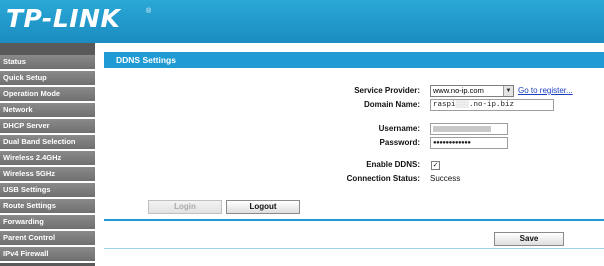 The height and width of the screenshot is (266, 604). Describe the element at coordinates (354, 248) in the screenshot. I see `bottom-divider` at that location.